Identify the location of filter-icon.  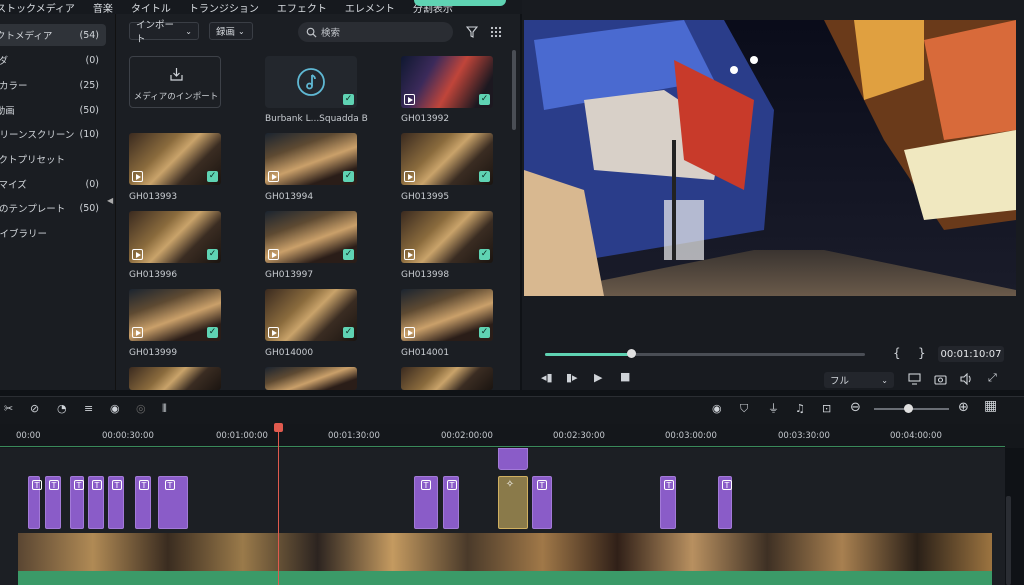
(472, 33).